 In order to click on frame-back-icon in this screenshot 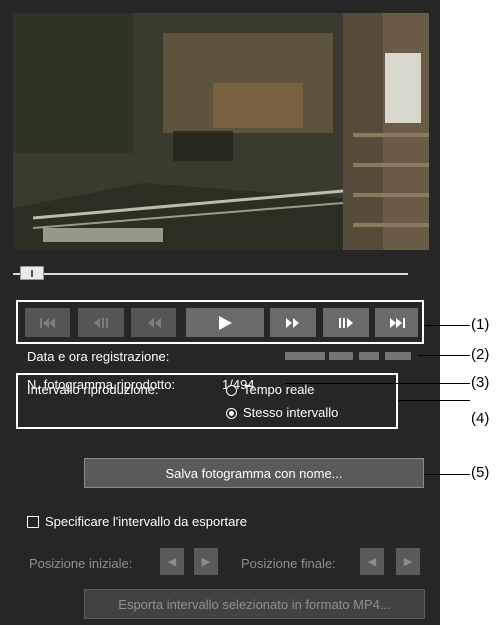, I will do `click(101, 322)`.